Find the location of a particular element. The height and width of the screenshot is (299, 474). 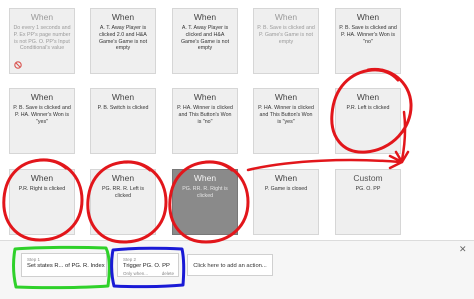

step-text: Set states R... of PG. R. Index is located at coordinates (66, 266).